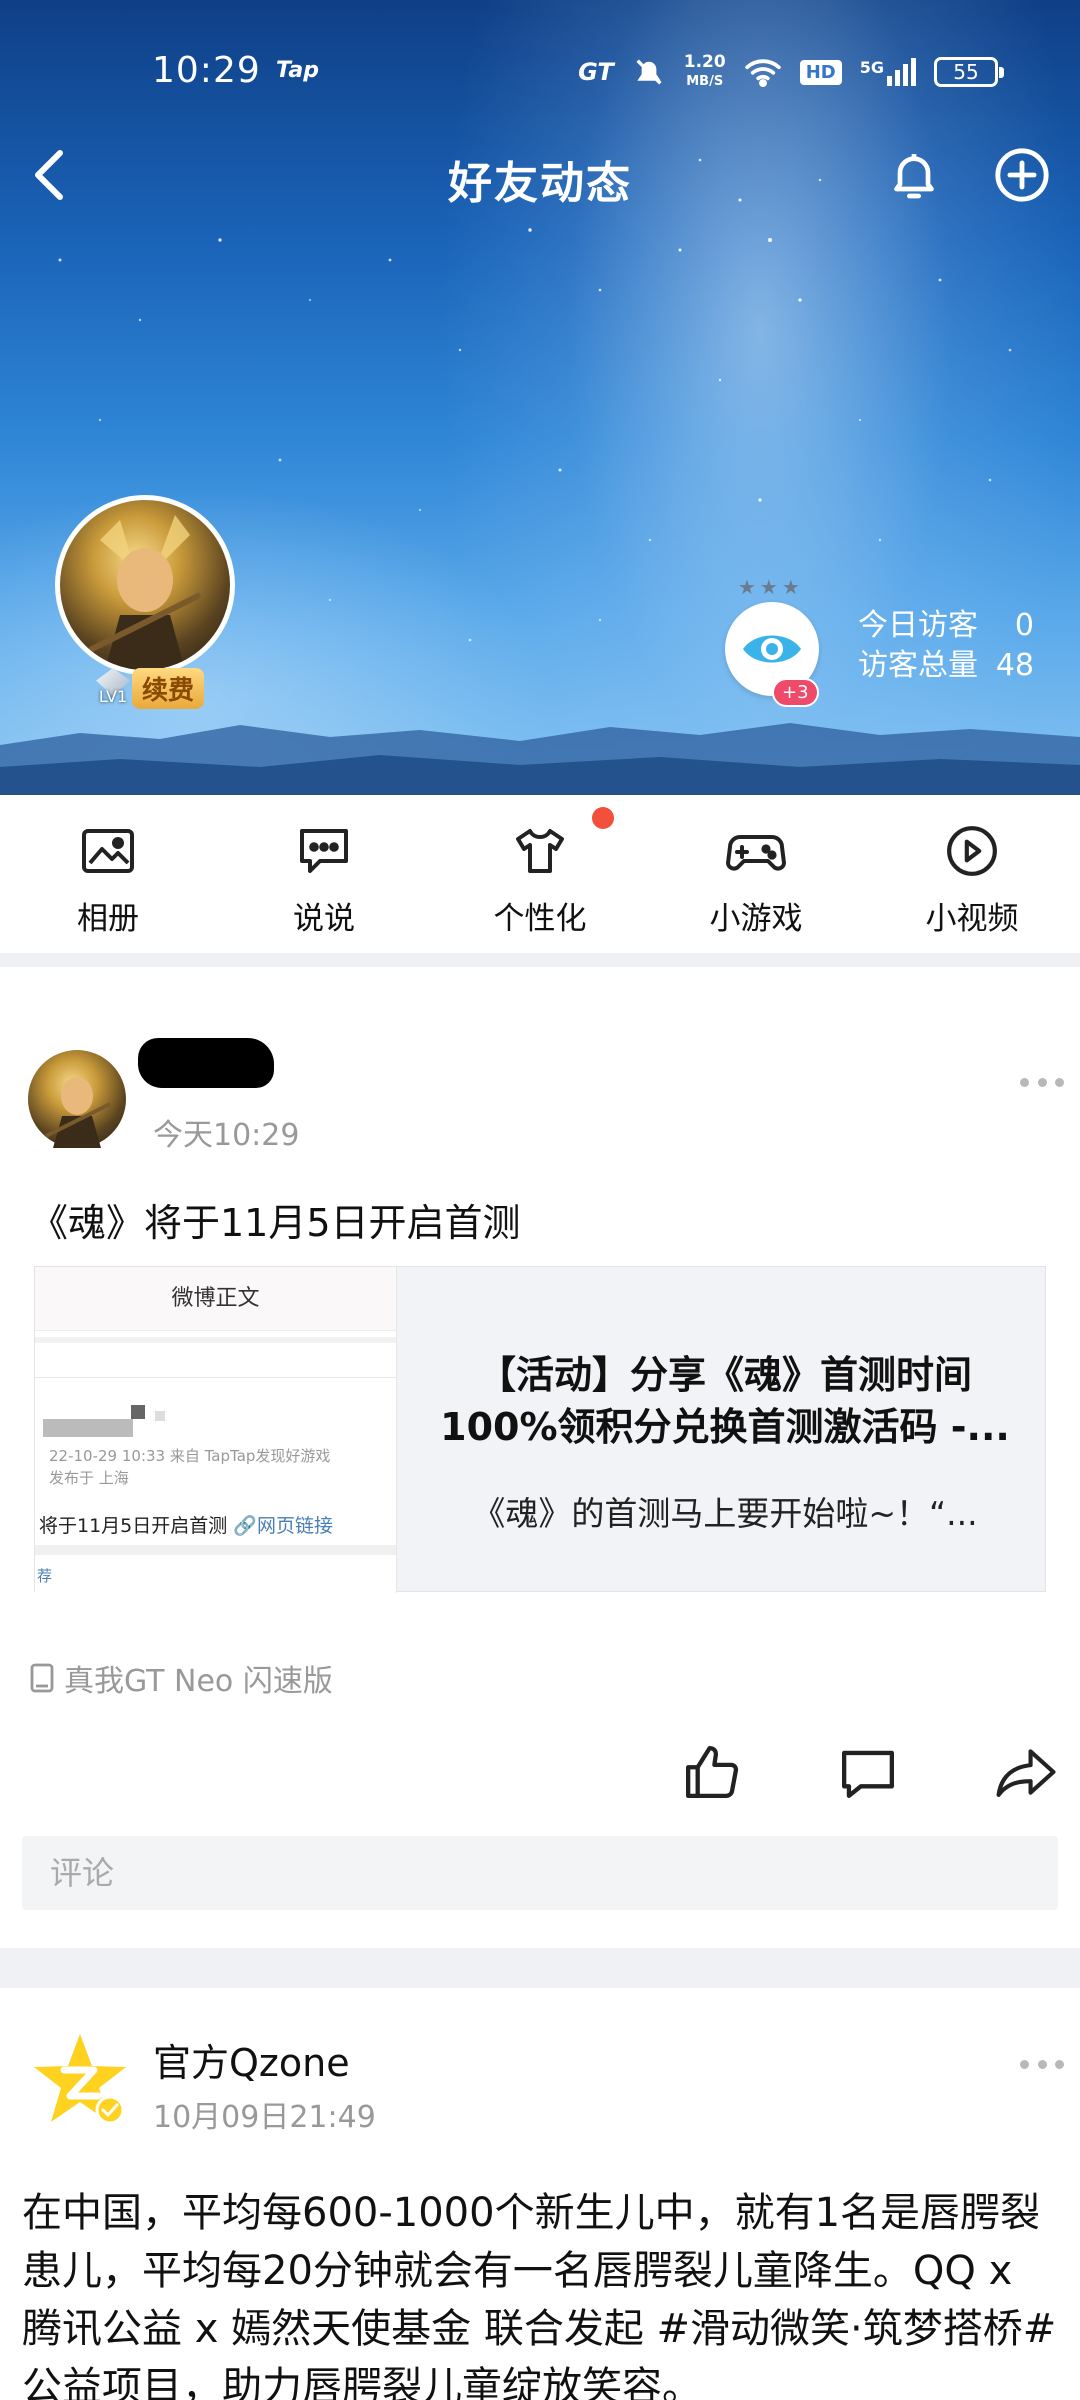  What do you see at coordinates (969, 72) in the screenshot?
I see `battery-indicator: 55` at bounding box center [969, 72].